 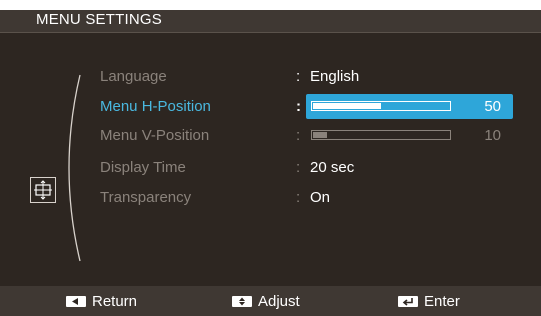 I want to click on up-down-key-icon, so click(x=242, y=301).